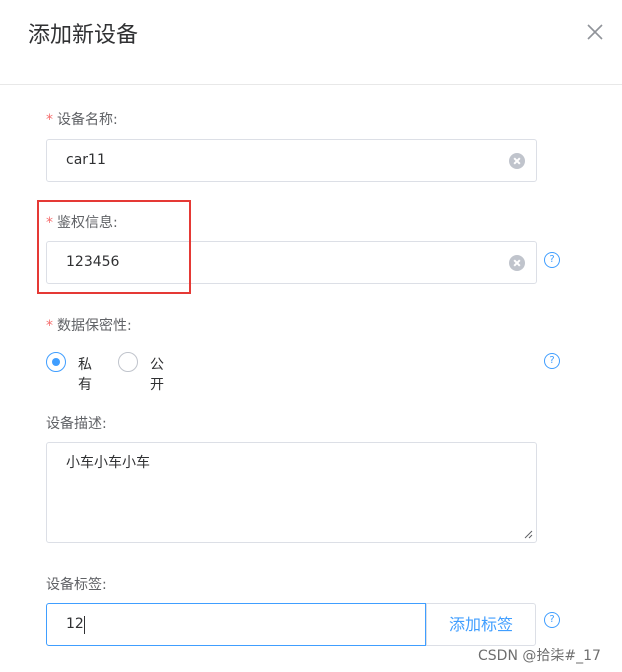 The image size is (622, 672). What do you see at coordinates (291, 160) in the screenshot?
I see `device-name-input: car11` at bounding box center [291, 160].